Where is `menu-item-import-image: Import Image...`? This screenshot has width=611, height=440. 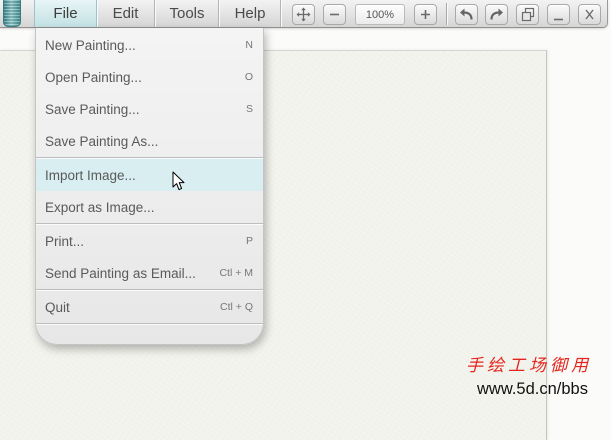 menu-item-import-image: Import Image... is located at coordinates (149, 175).